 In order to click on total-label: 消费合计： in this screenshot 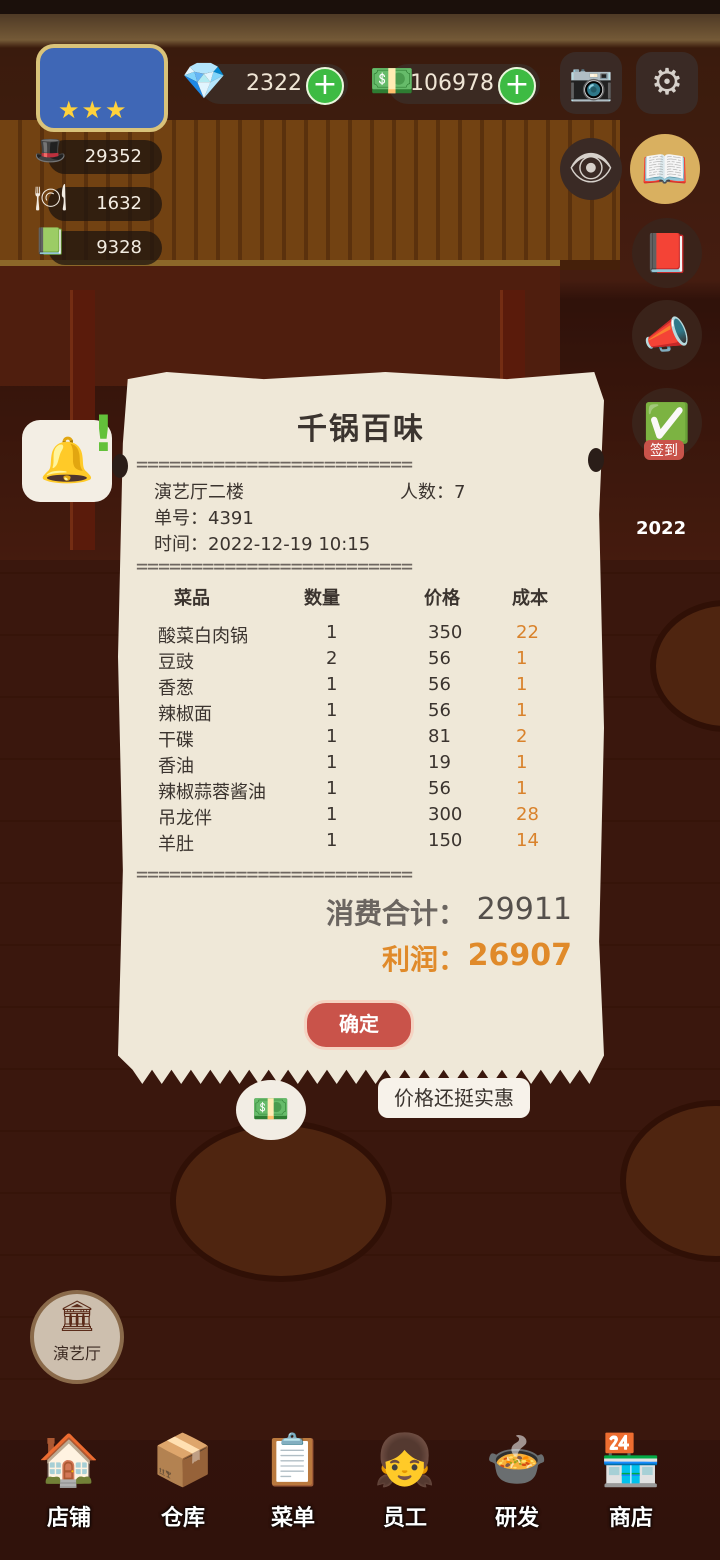, I will do `click(395, 913)`.